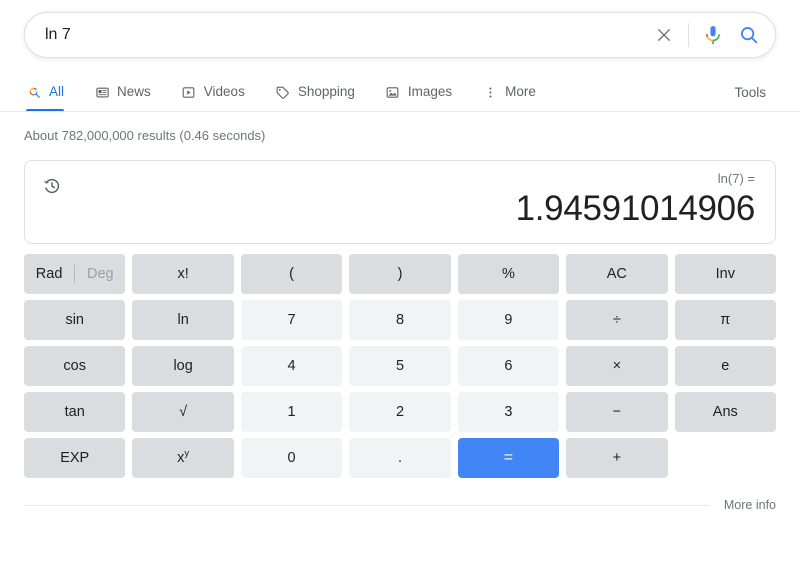  I want to click on calc-key-Inv: Inv, so click(725, 274).